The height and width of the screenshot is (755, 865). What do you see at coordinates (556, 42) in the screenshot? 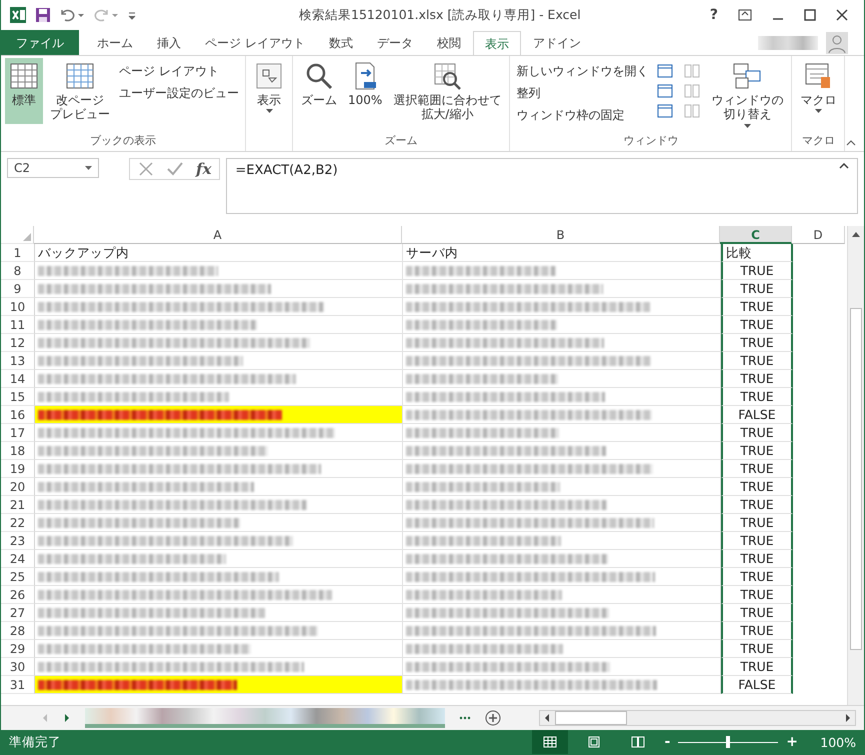
I see `ribbon-tab: アドイン` at bounding box center [556, 42].